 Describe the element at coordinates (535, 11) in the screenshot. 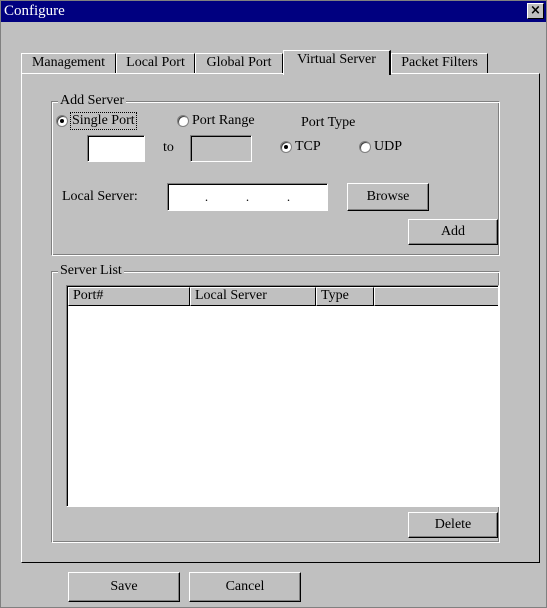

I see `close-icon: ×` at that location.